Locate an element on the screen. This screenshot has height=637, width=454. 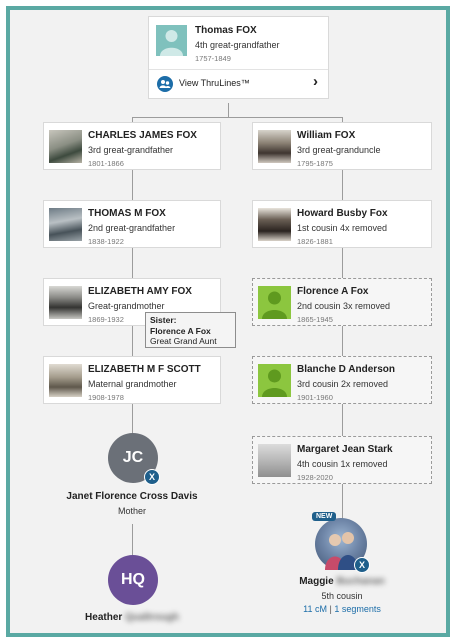
connector-top-vertical is located at coordinates (228, 110).